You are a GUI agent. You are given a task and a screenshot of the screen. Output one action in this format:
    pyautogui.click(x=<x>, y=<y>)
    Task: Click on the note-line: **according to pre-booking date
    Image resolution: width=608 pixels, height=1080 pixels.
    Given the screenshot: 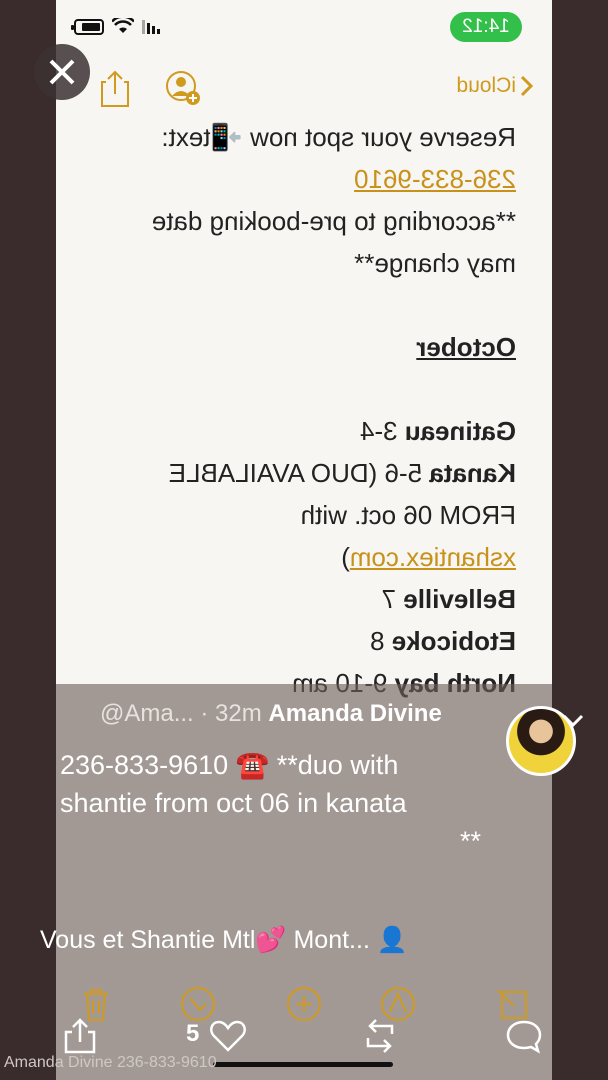 What is the action you would take?
    pyautogui.click(x=333, y=221)
    